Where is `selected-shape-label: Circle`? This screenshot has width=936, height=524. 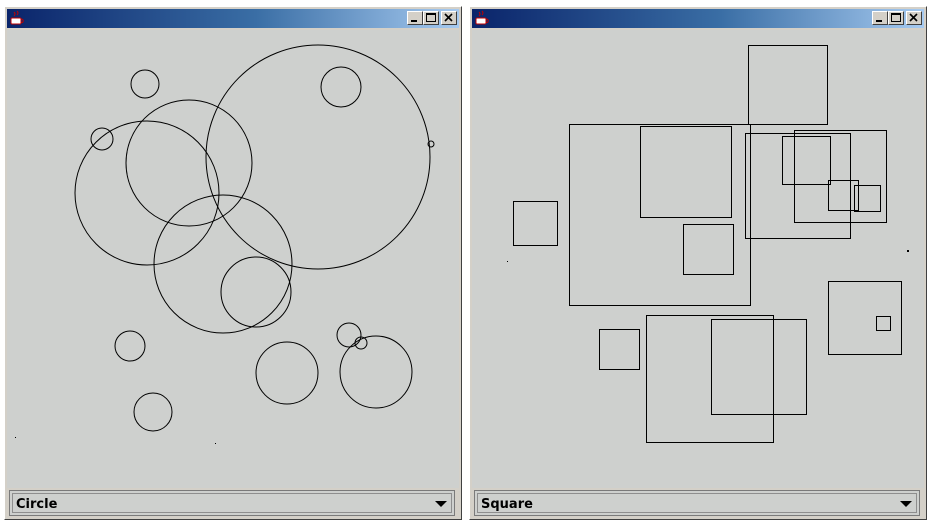 selected-shape-label: Circle is located at coordinates (37, 504).